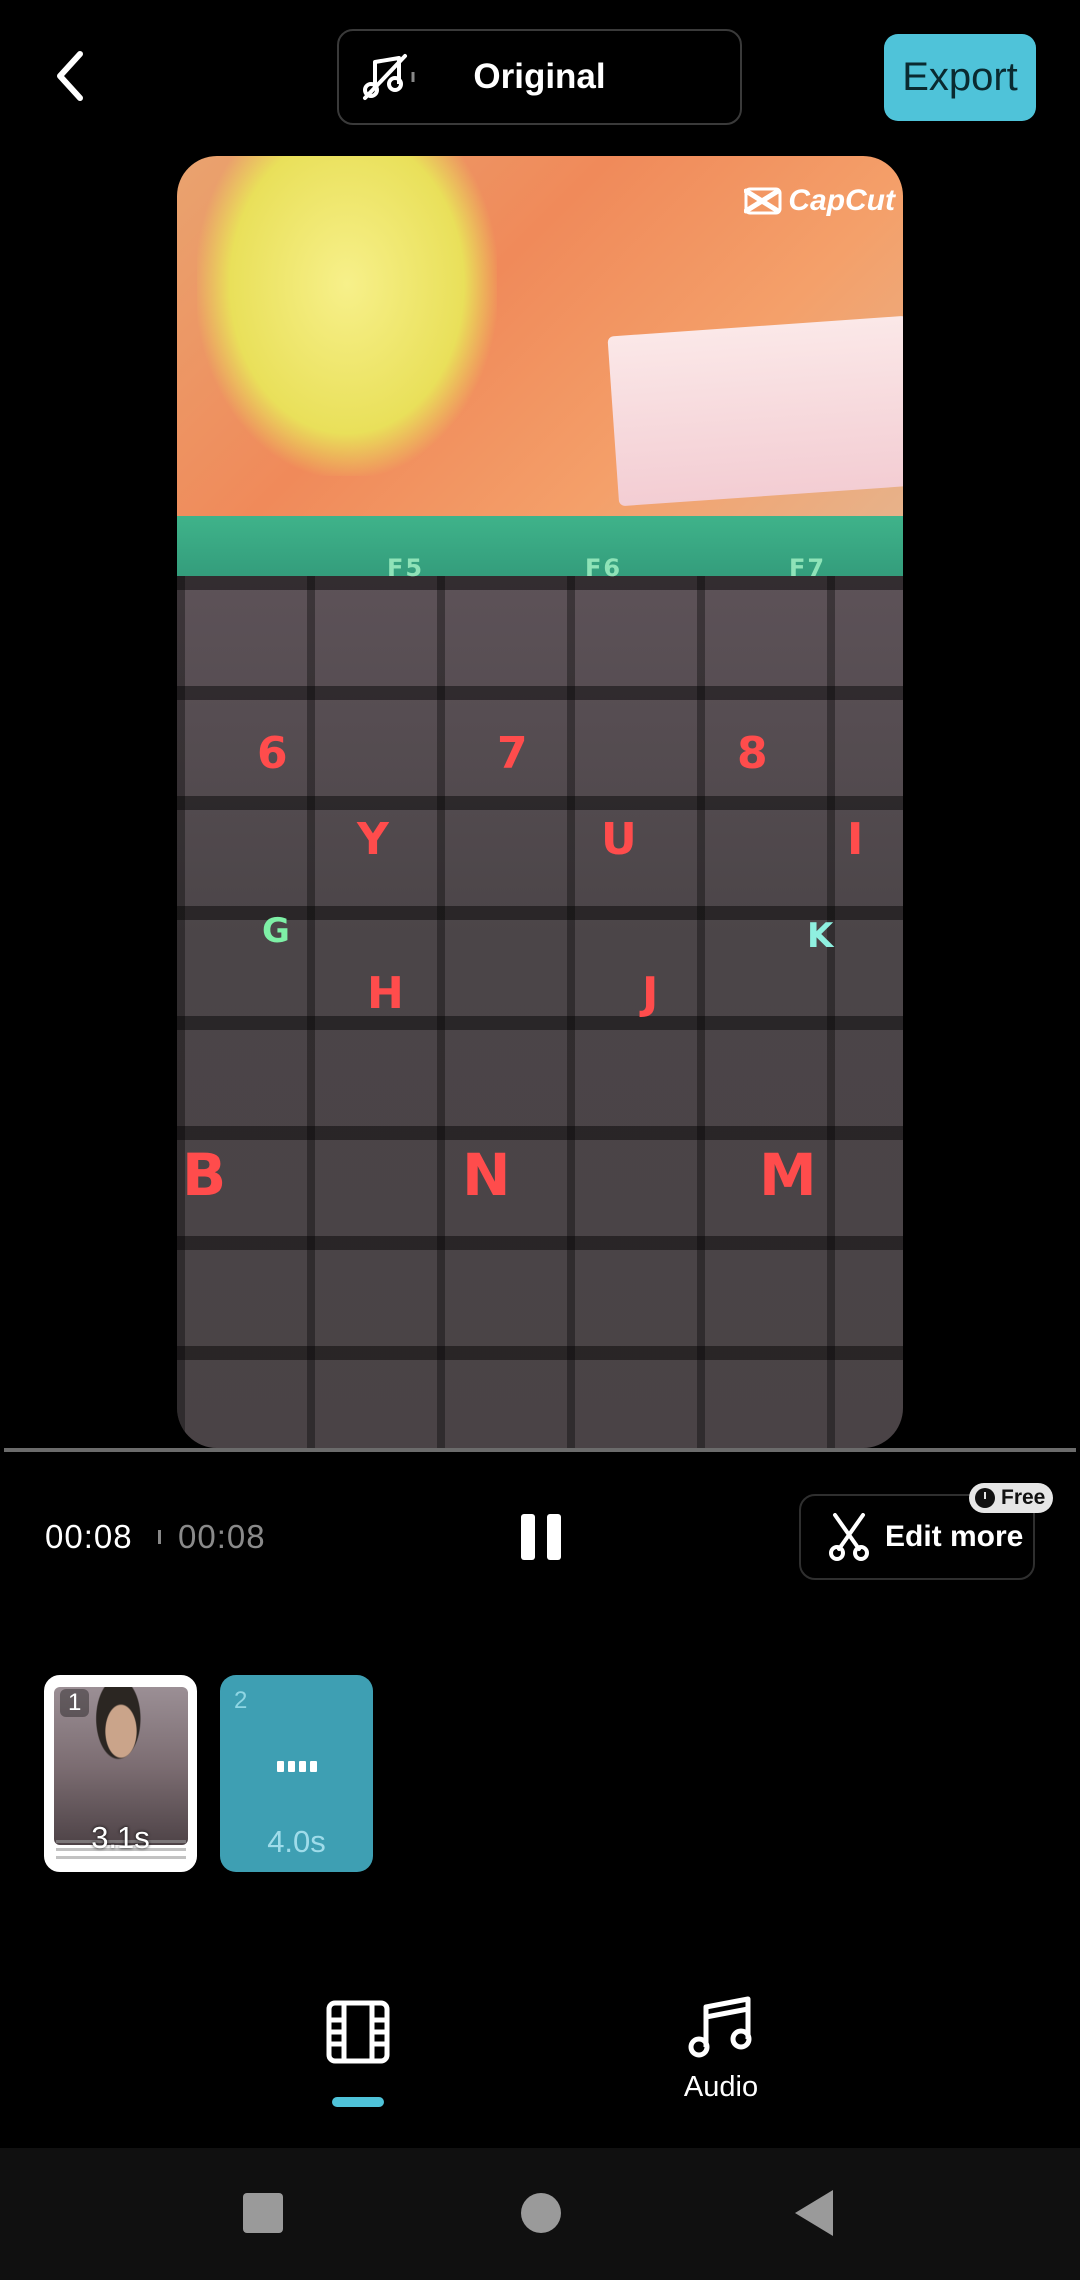  I want to click on clip-index: 2, so click(241, 1700).